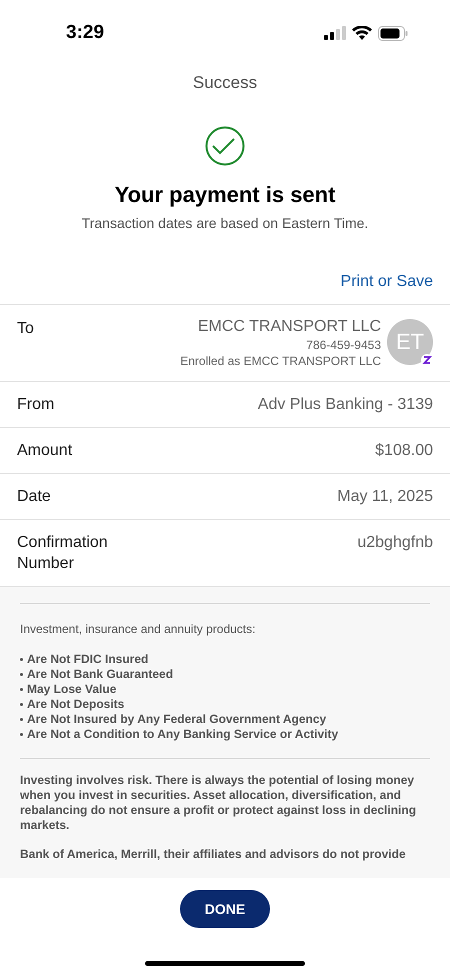  What do you see at coordinates (362, 33) in the screenshot?
I see `wifi-icon` at bounding box center [362, 33].